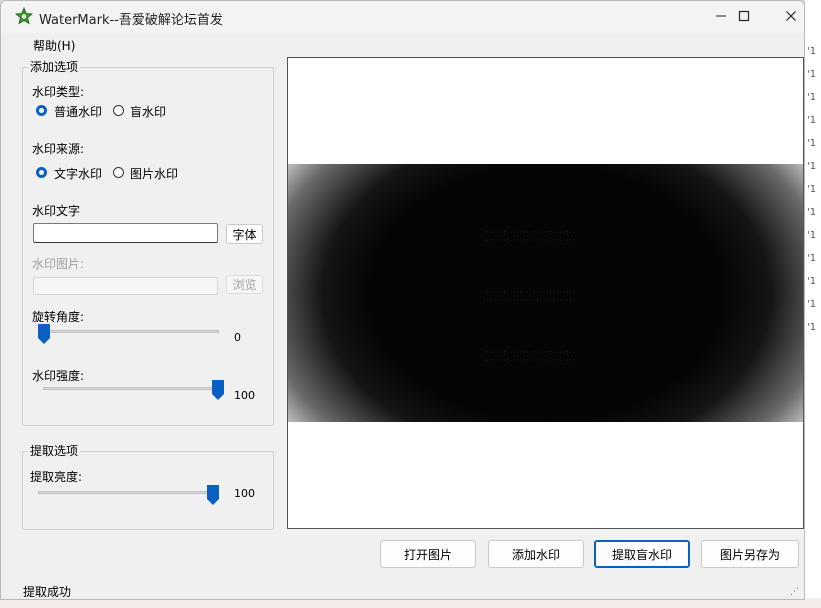  What do you see at coordinates (58, 264) in the screenshot?
I see `watermark-image-label: 水印图片:` at bounding box center [58, 264].